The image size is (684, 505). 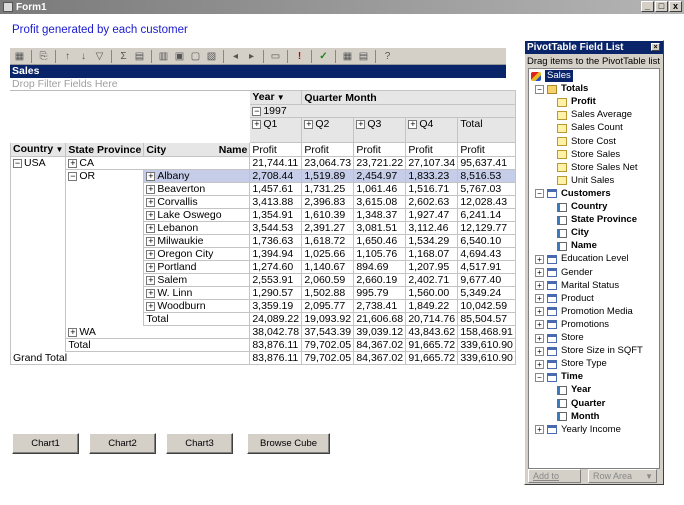 I want to click on value-cell: 79,702.05, so click(x=328, y=345).